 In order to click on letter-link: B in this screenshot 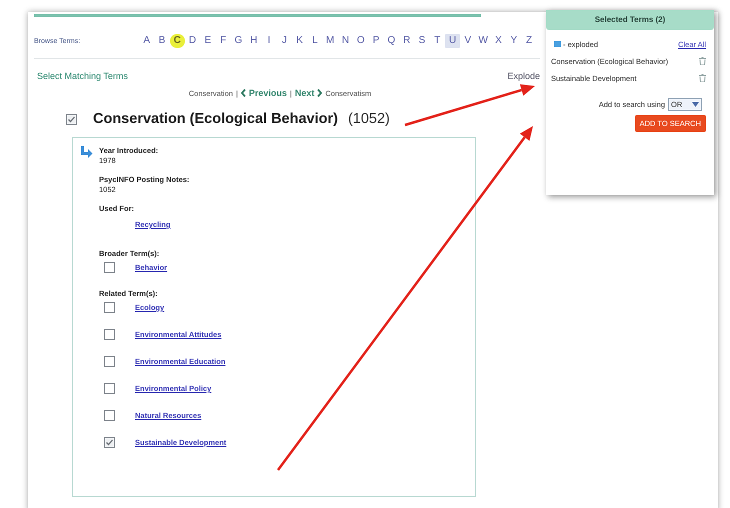, I will do `click(162, 41)`.